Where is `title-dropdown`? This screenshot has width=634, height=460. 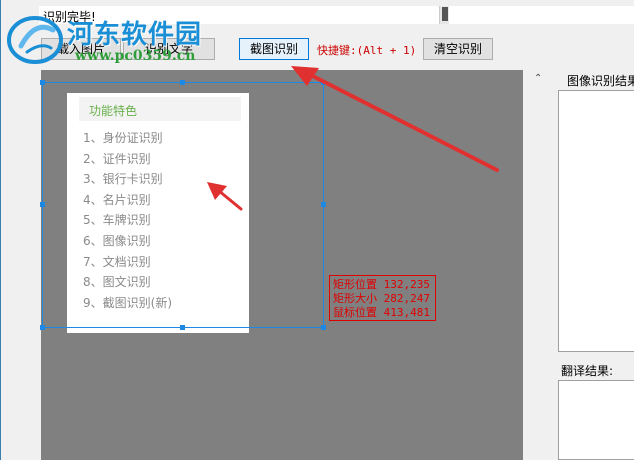 title-dropdown is located at coordinates (444, 15).